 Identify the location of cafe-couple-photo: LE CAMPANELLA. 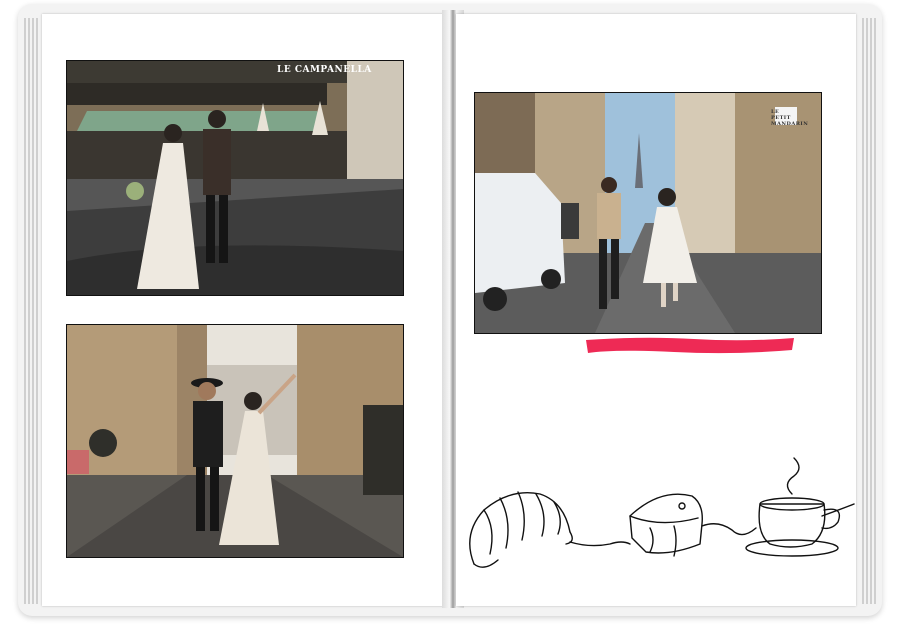
(235, 178).